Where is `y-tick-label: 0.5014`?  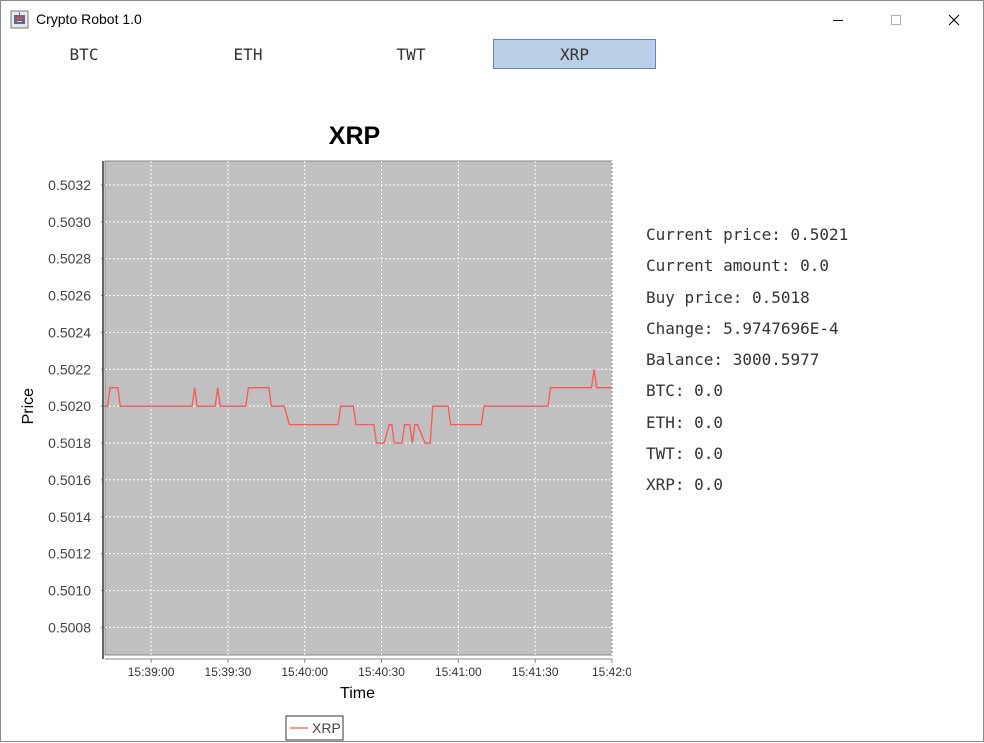 y-tick-label: 0.5014 is located at coordinates (69, 517).